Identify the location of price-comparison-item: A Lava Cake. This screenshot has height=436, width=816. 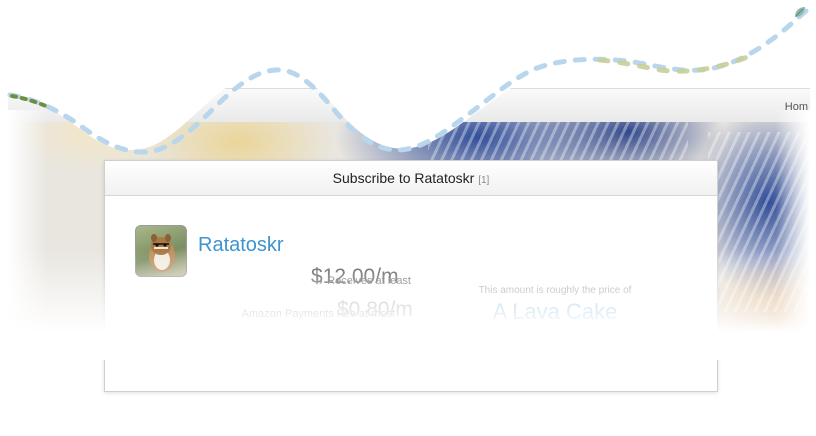
(555, 312).